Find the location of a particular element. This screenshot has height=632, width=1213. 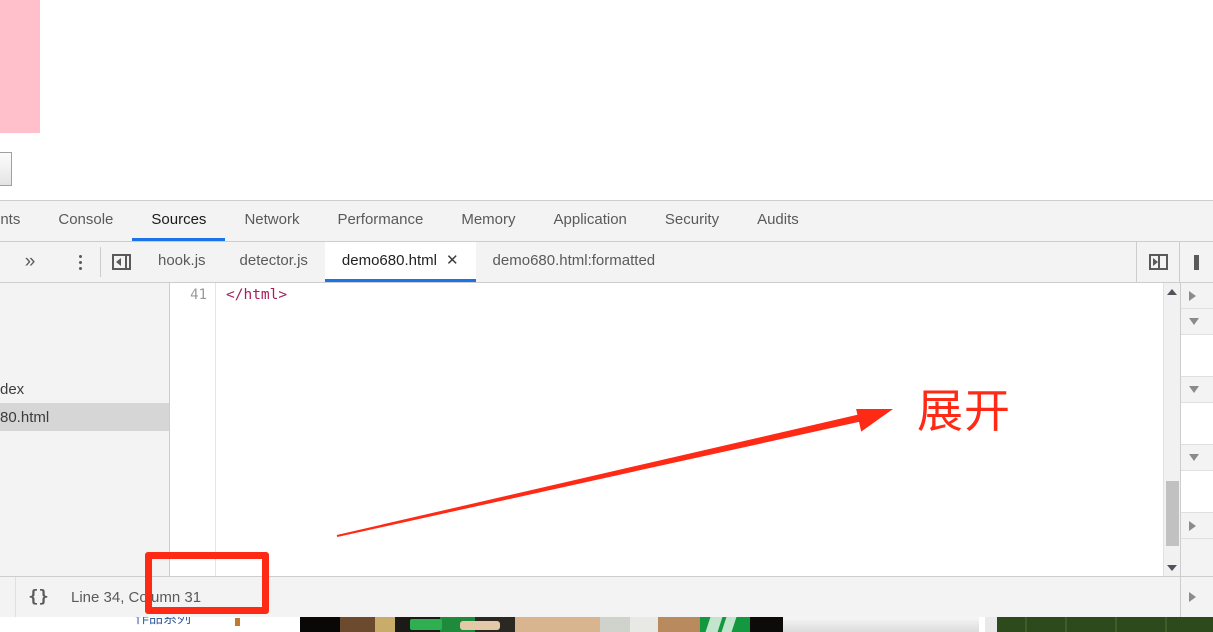

close-icon: ✕ is located at coordinates (452, 260).